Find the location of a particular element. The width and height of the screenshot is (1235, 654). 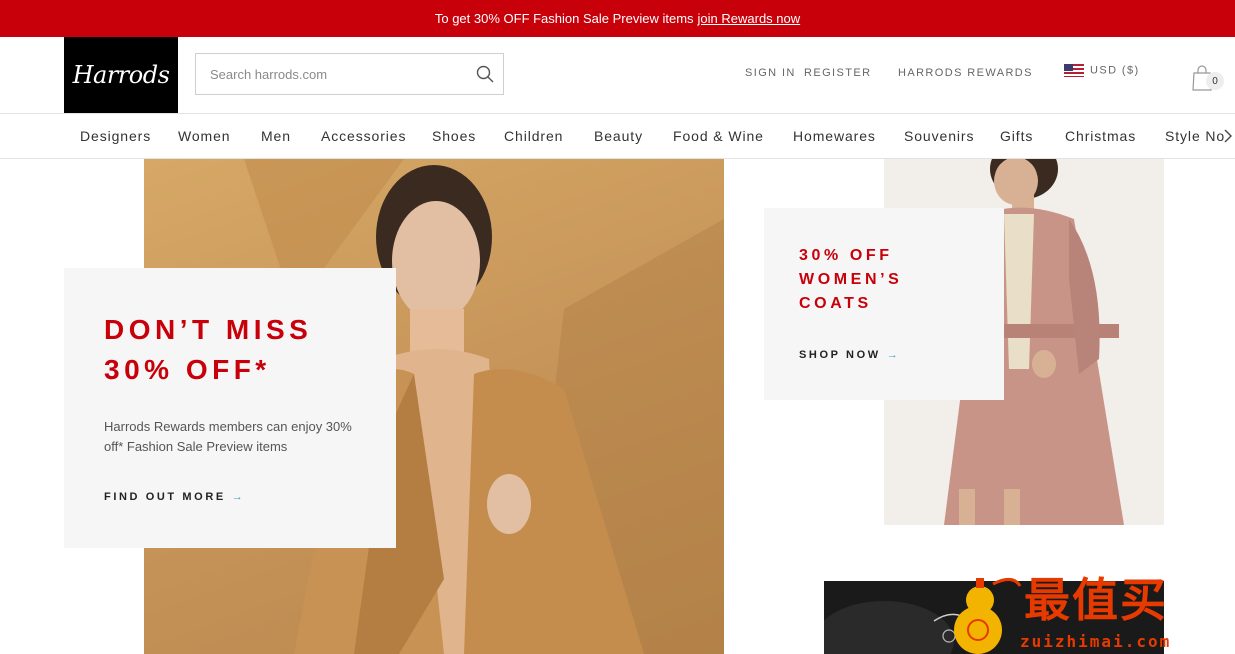

nav-item-gifts: Gifts is located at coordinates (1016, 136).